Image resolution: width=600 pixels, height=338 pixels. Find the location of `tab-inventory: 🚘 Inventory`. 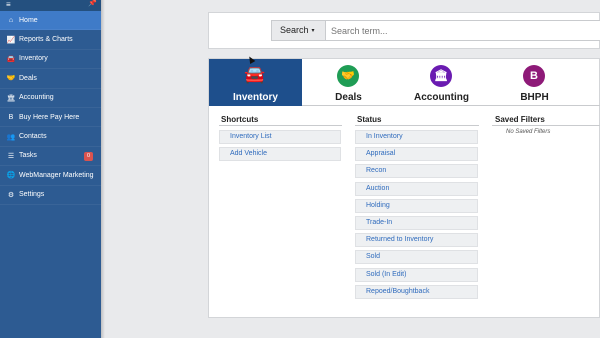

tab-inventory: 🚘 Inventory is located at coordinates (255, 82).